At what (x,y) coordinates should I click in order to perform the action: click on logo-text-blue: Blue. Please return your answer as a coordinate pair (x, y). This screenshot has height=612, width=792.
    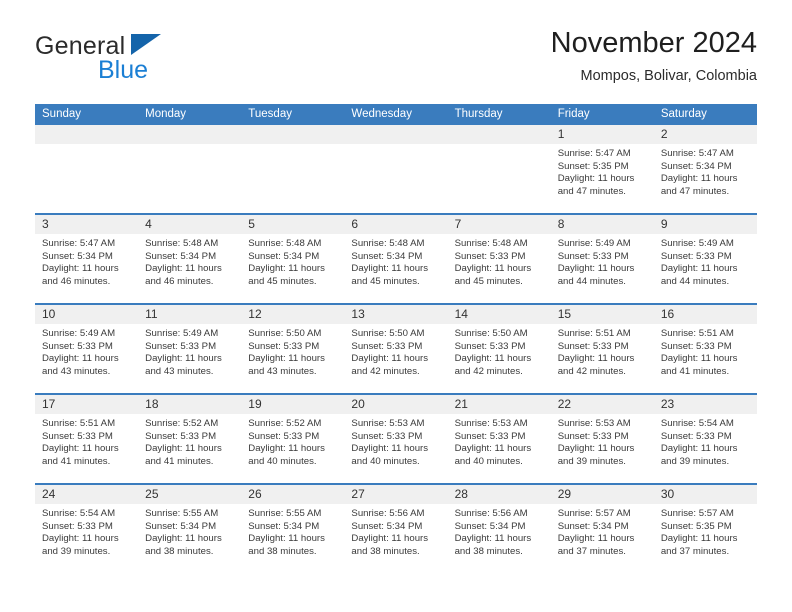
    Looking at the image, I should click on (123, 70).